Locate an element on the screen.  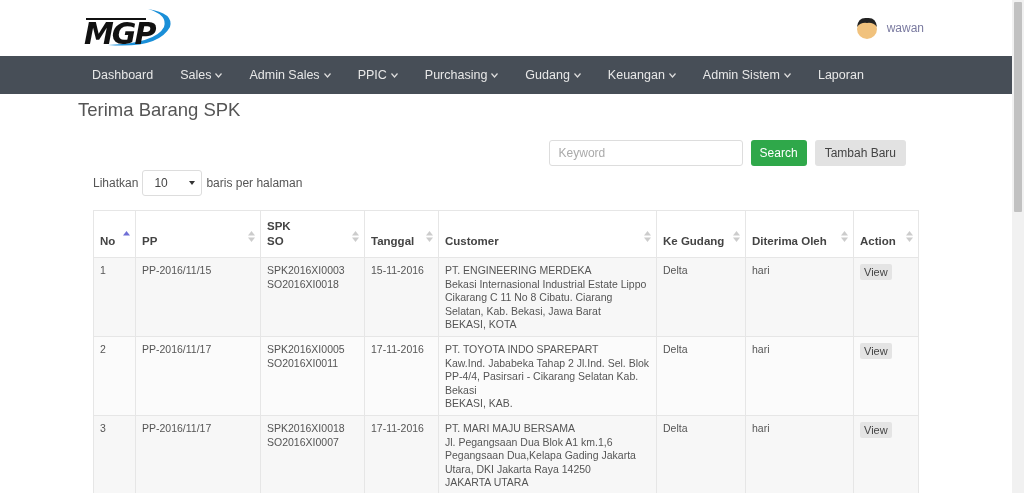
table-cell: 3 is located at coordinates (114, 454).